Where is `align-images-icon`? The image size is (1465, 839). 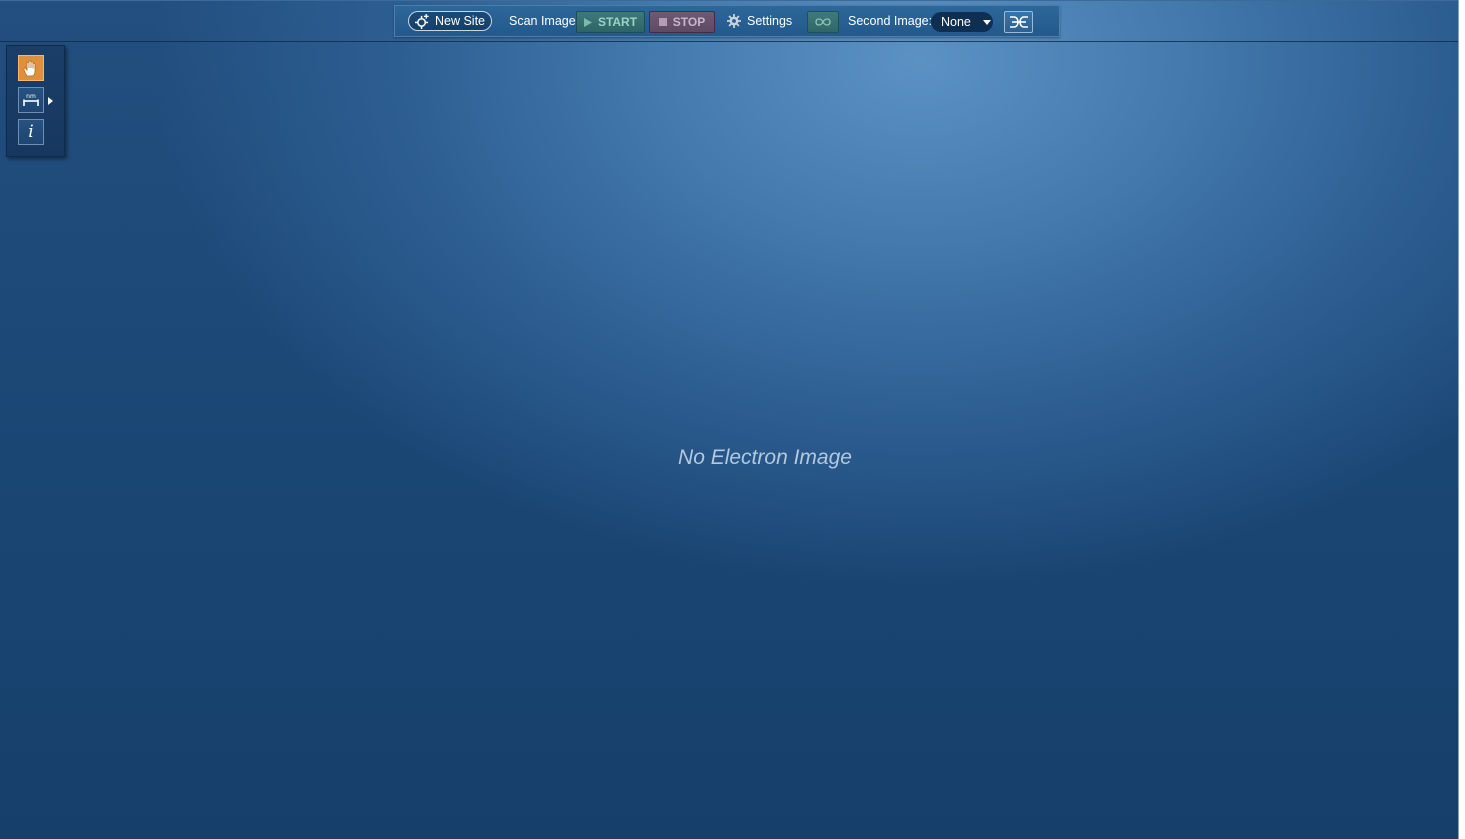
align-images-icon is located at coordinates (1018, 22).